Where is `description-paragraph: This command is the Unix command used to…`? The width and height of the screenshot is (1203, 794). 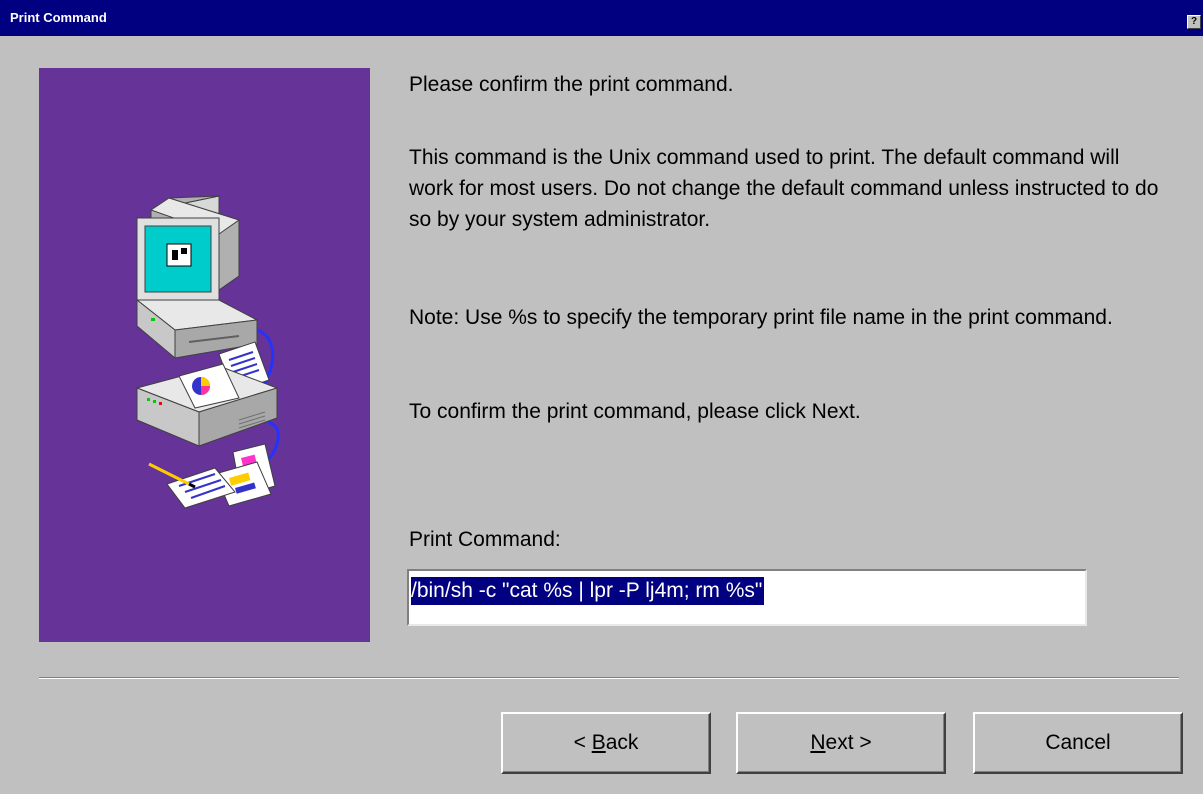
description-paragraph: This command is the Unix command used to… is located at coordinates (784, 188).